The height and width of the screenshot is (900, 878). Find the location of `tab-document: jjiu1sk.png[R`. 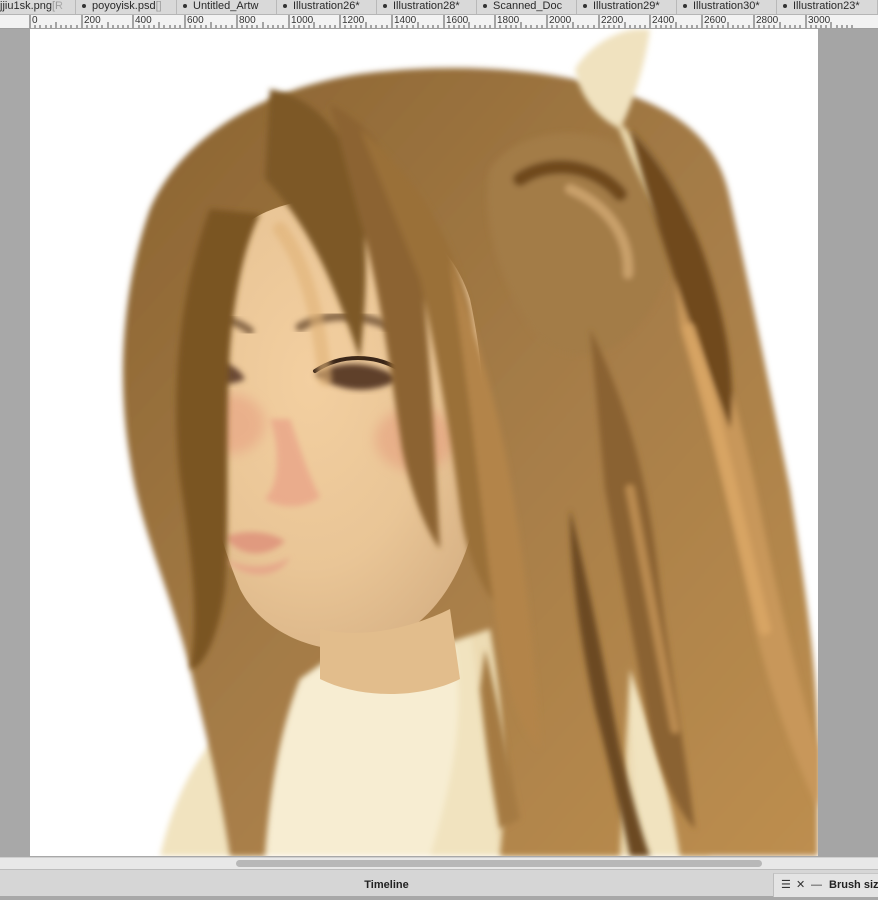

tab-document: jjiu1sk.png[R is located at coordinates (38, 7).